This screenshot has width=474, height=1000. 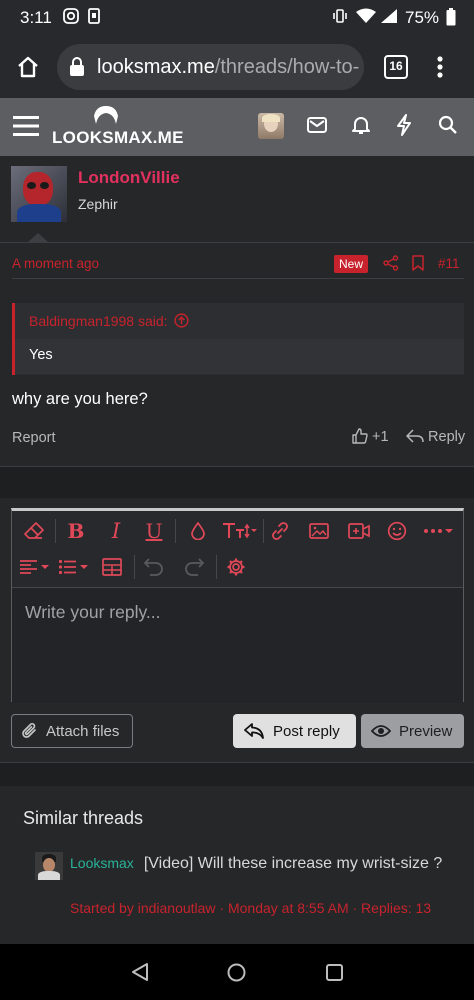 What do you see at coordinates (98, 321) in the screenshot?
I see `quote-author-text: Baldingman1998 said:` at bounding box center [98, 321].